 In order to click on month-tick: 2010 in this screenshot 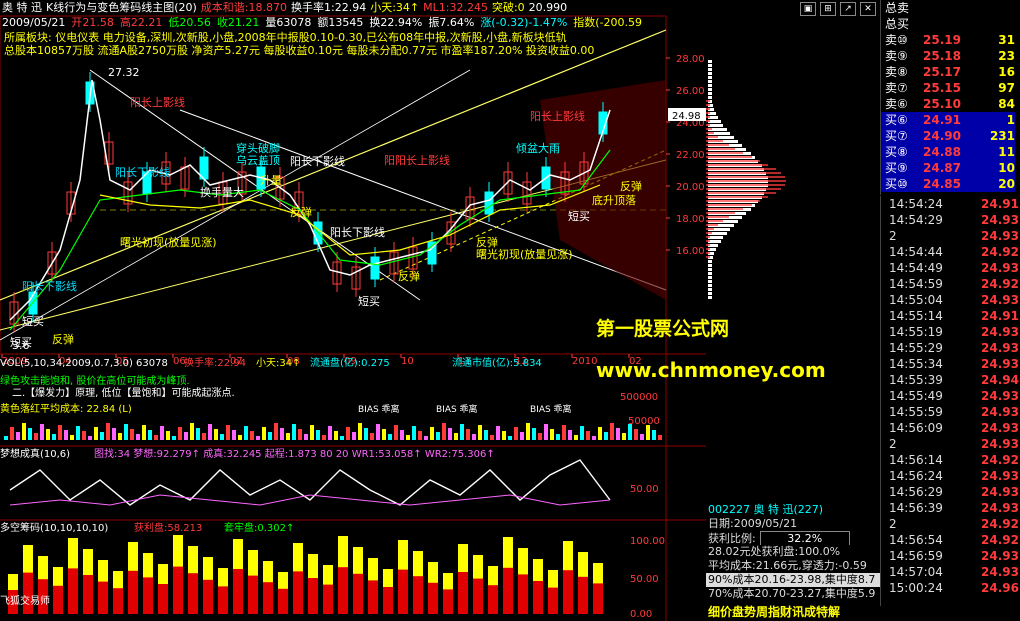, I will do `click(584, 361)`.